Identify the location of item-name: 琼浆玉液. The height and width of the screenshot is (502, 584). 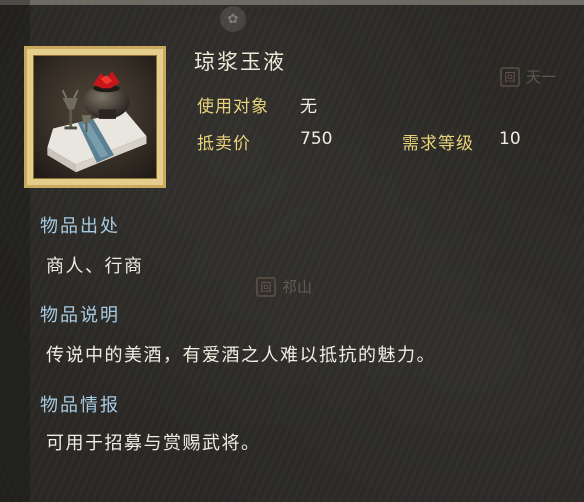
(240, 62).